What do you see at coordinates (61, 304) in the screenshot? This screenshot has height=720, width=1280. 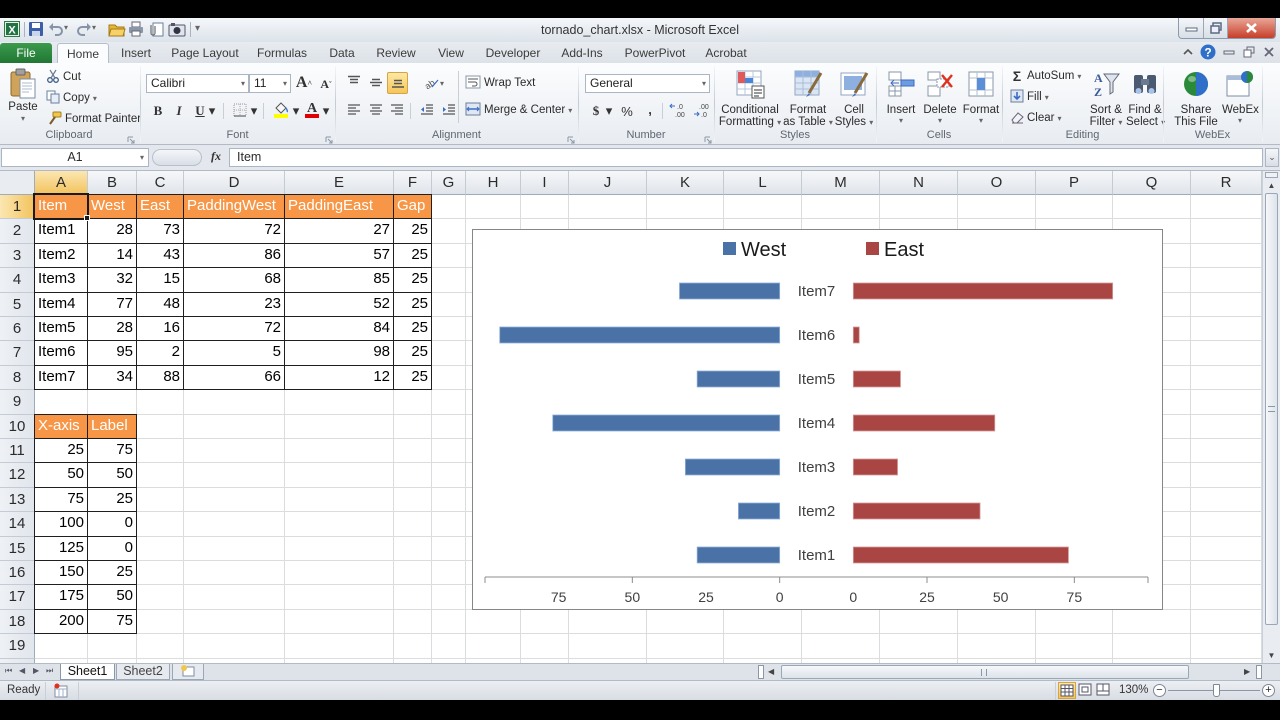 I see `cell-A5: Item4` at bounding box center [61, 304].